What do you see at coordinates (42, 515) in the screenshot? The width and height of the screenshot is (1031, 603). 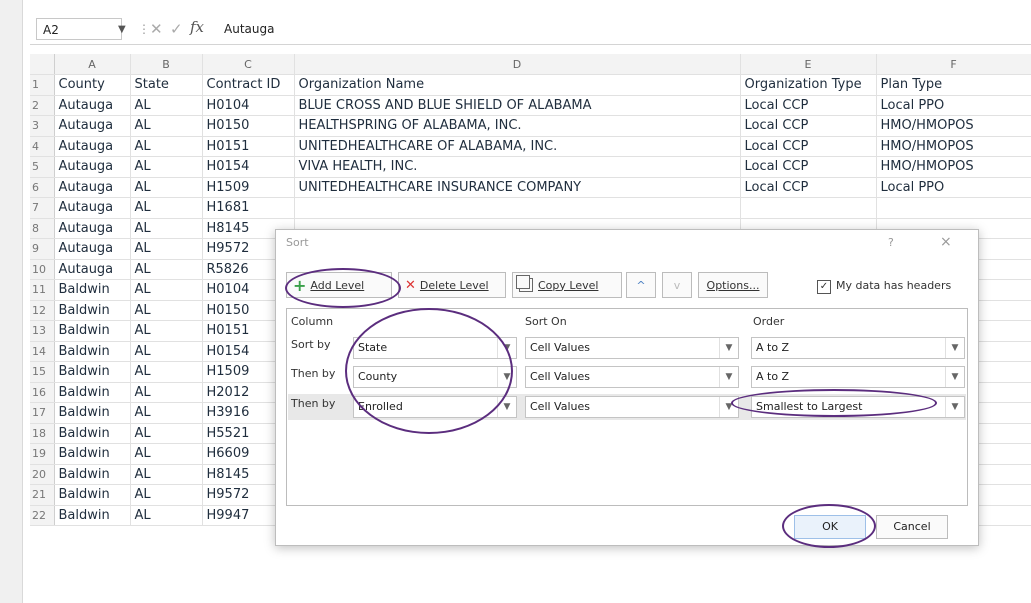 I see `row-number: 22` at bounding box center [42, 515].